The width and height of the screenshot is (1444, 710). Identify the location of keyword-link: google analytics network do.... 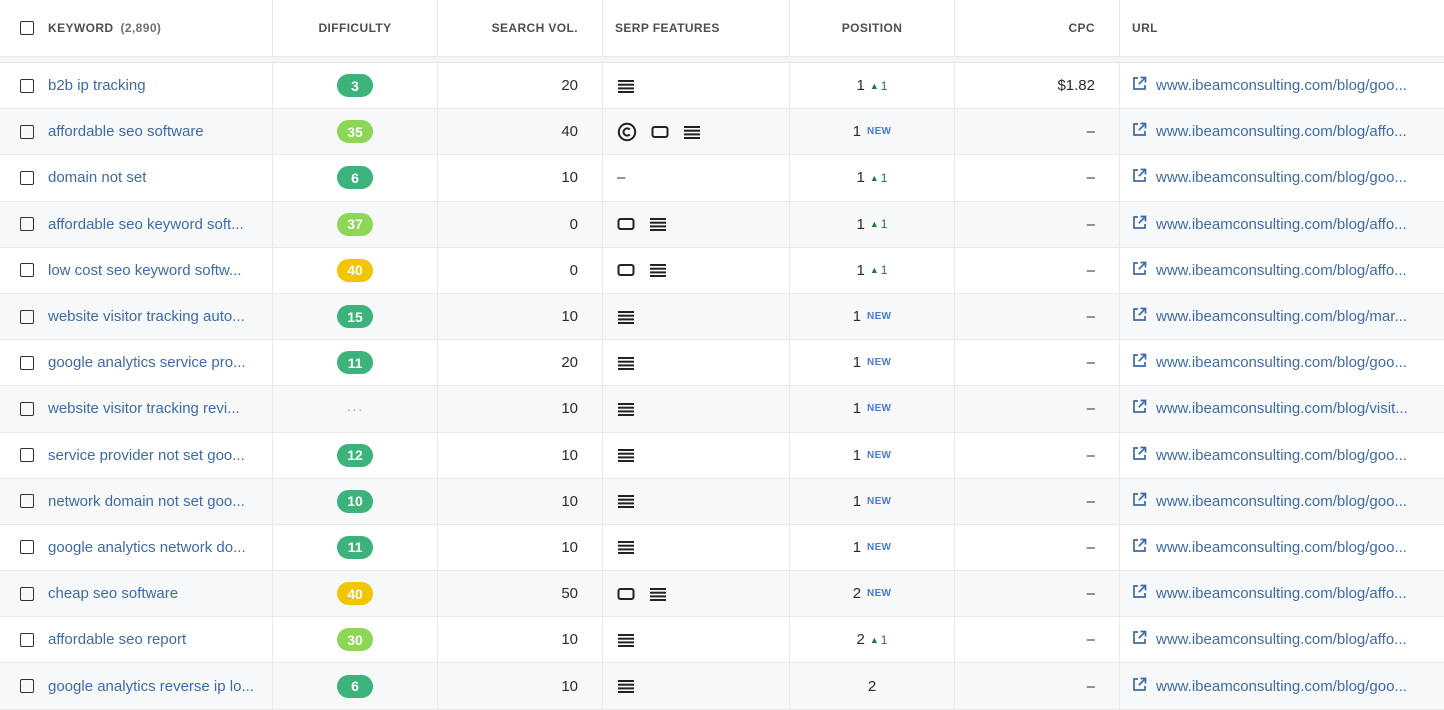
(147, 547).